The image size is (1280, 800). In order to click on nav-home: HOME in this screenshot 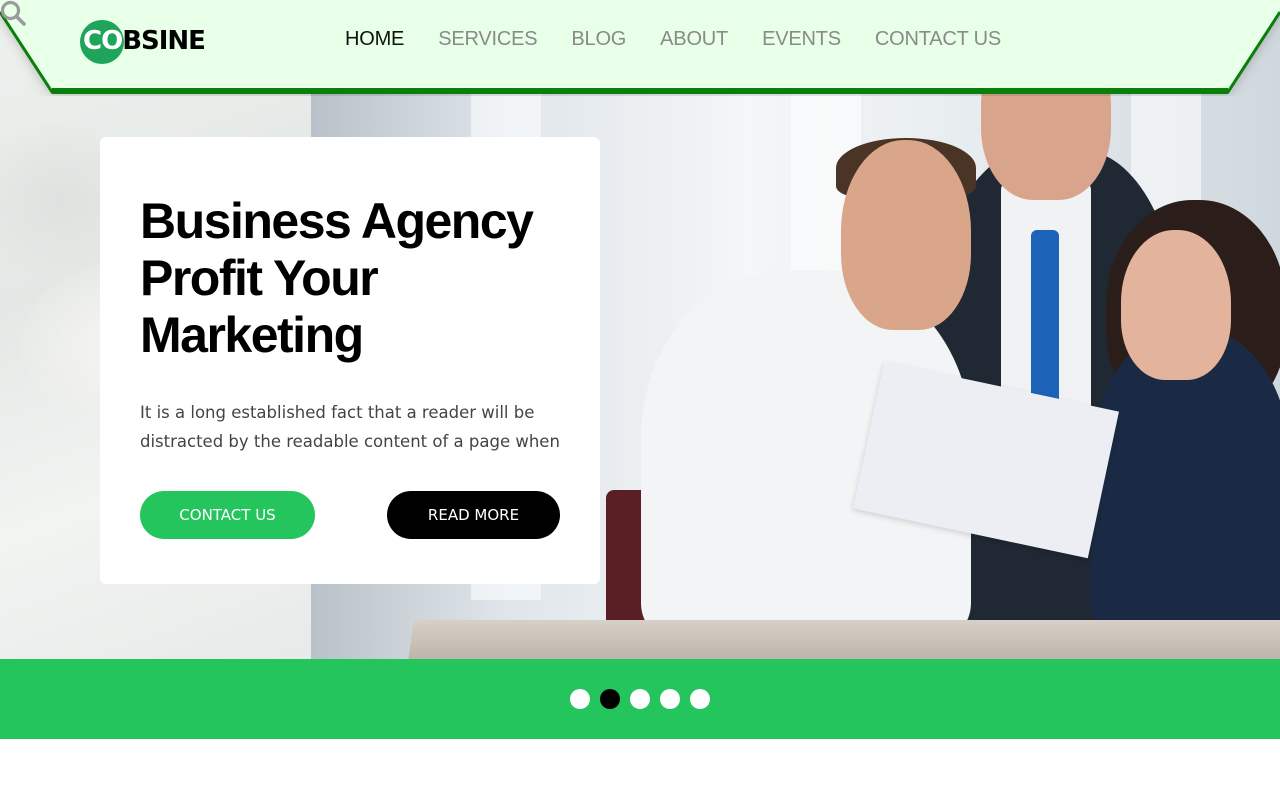, I will do `click(374, 39)`.